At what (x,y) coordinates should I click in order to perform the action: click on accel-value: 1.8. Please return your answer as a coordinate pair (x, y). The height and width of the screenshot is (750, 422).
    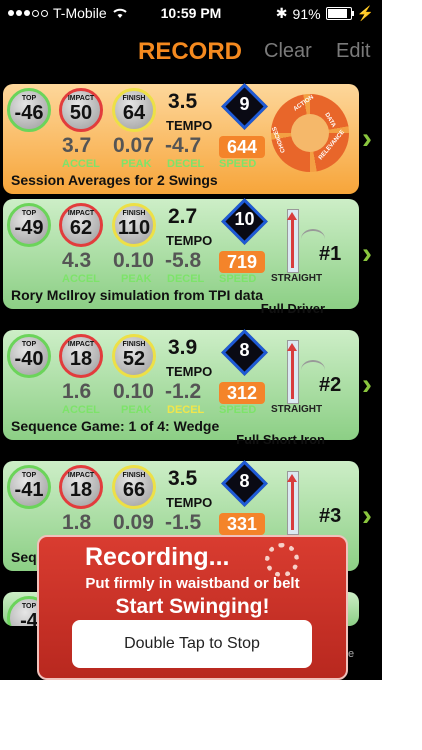
    Looking at the image, I should click on (77, 522).